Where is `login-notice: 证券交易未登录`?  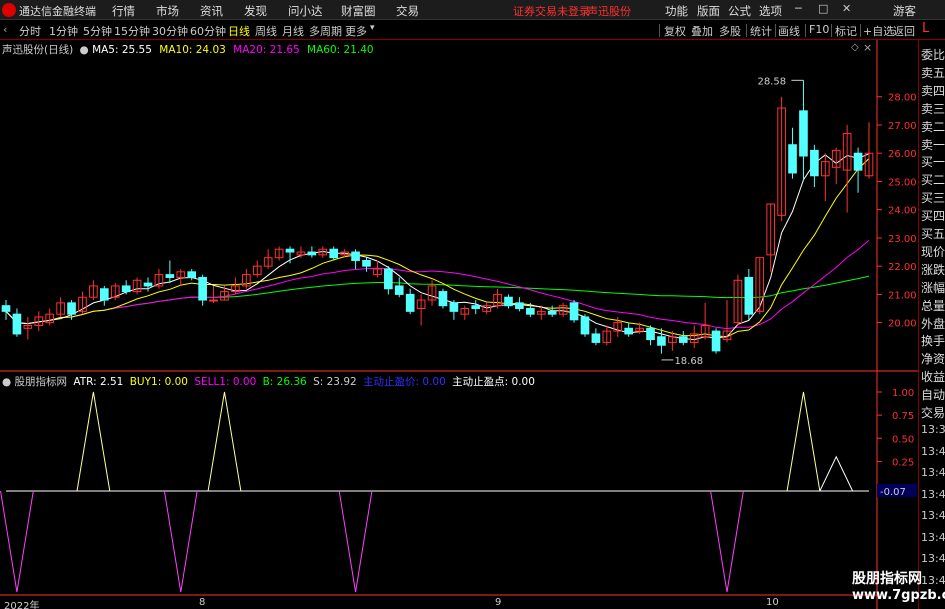
login-notice: 证券交易未登录 is located at coordinates (551, 11).